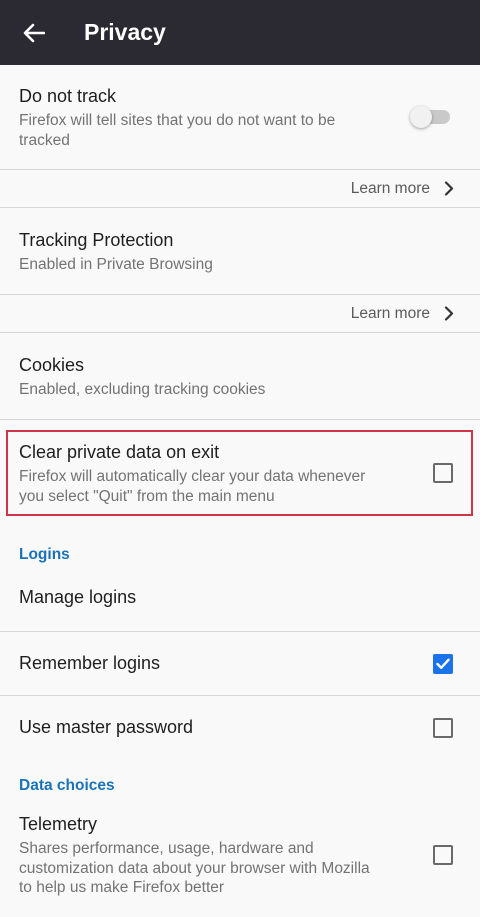  I want to click on remember-logins-checkbox, so click(443, 664).